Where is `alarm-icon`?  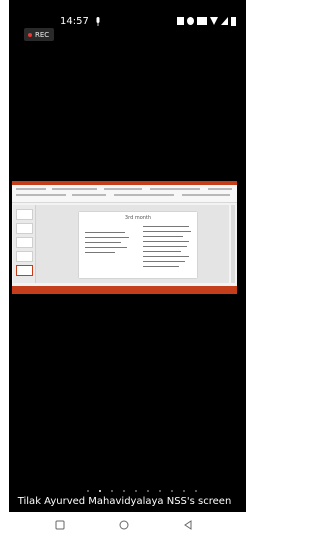
alarm-icon is located at coordinates (190, 21).